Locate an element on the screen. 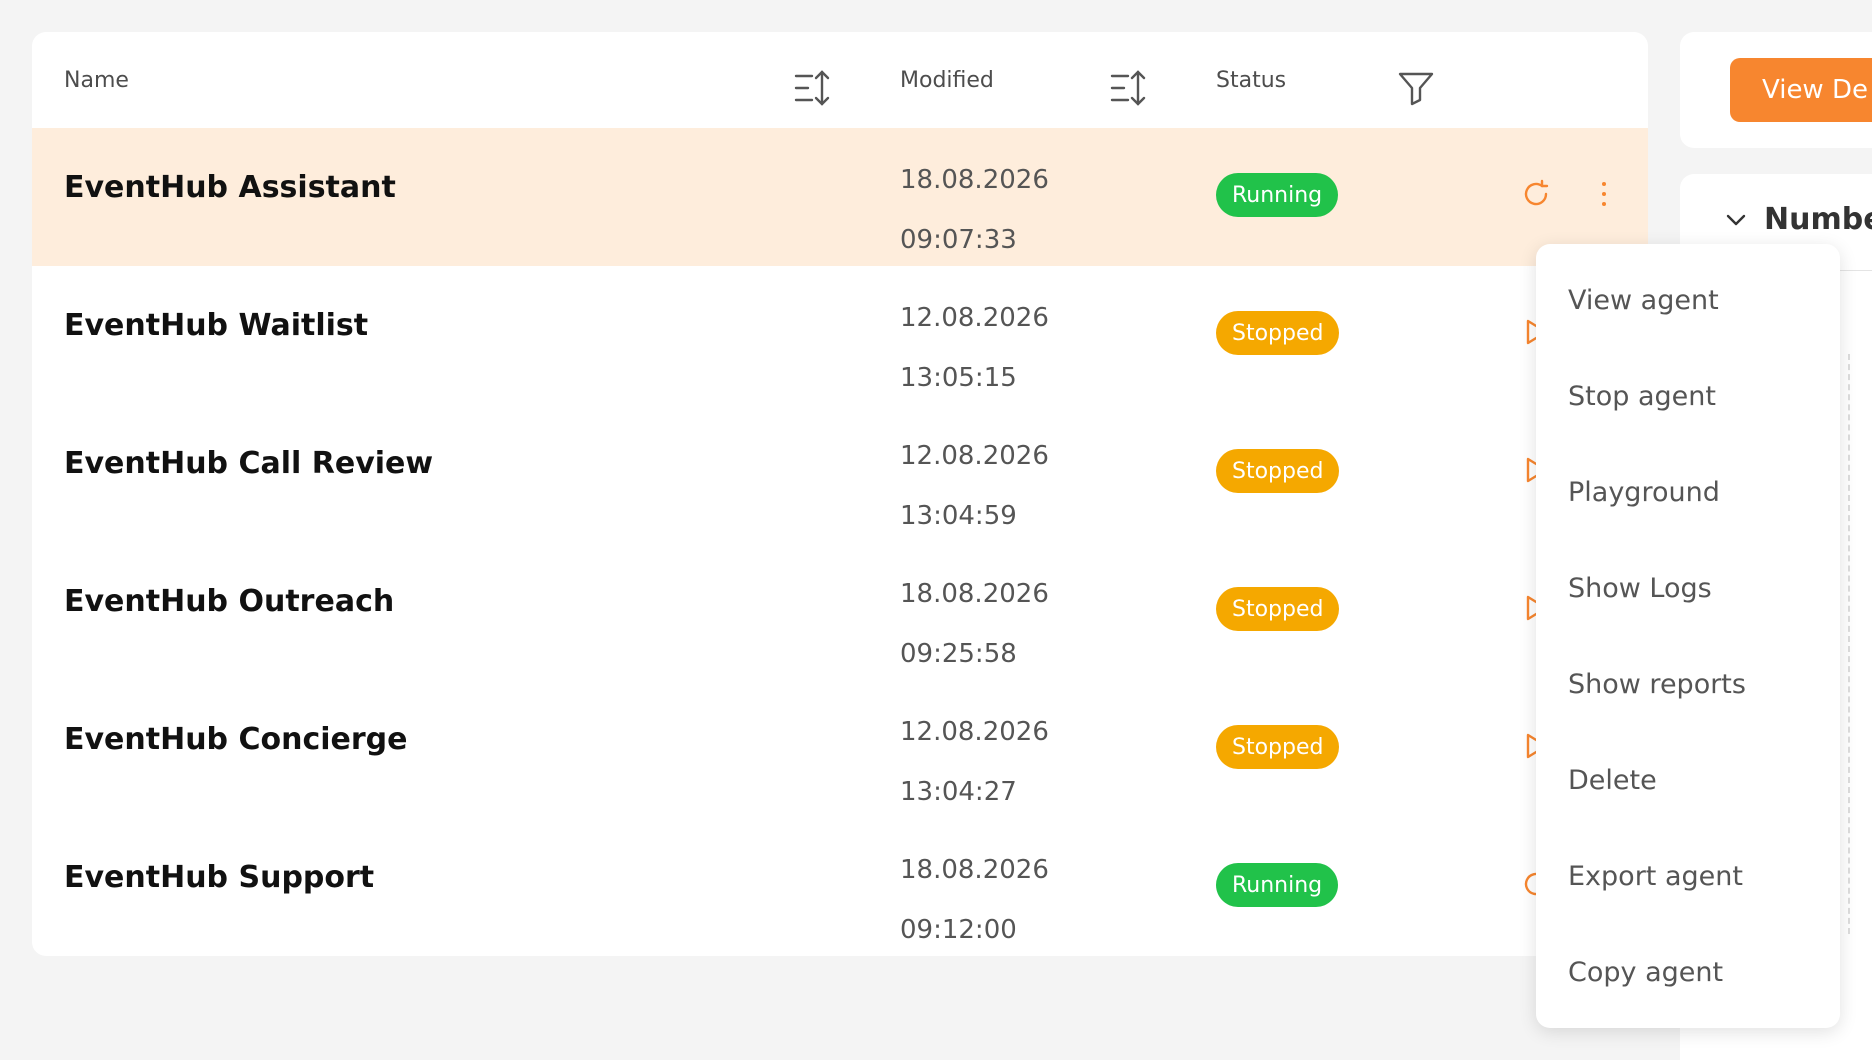 The width and height of the screenshot is (1872, 1060). modified-time: 09:12:00 is located at coordinates (958, 930).